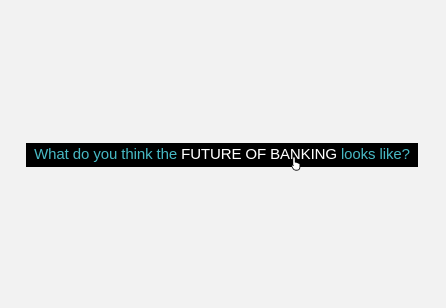  What do you see at coordinates (375, 154) in the screenshot?
I see `headline-text-suffix: looks like?` at bounding box center [375, 154].